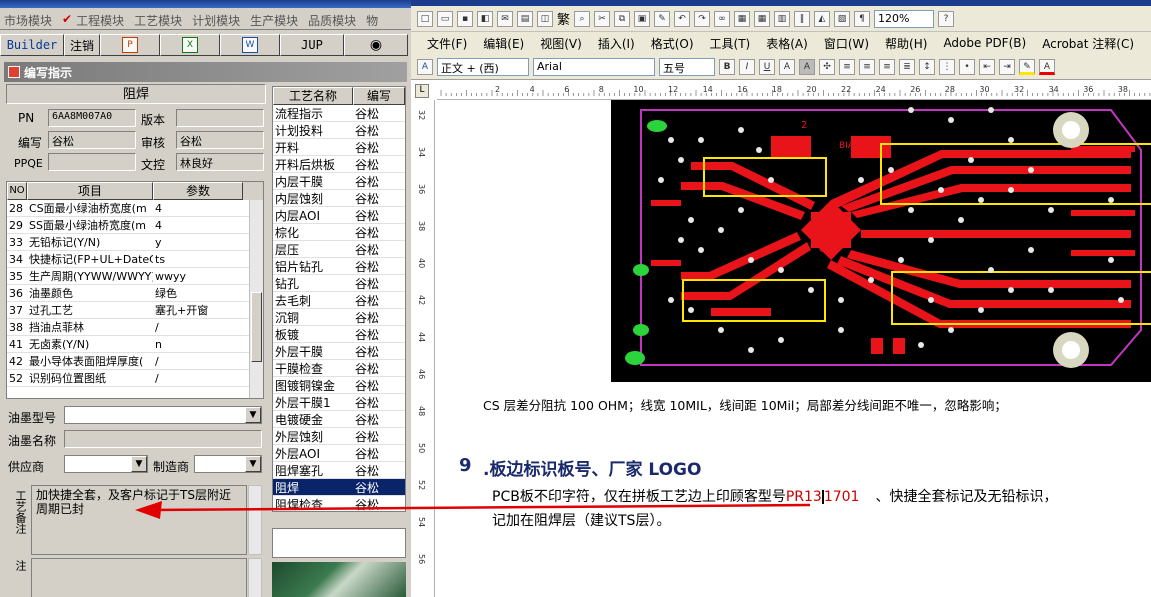 Image resolution: width=1151 pixels, height=597 pixels. Describe the element at coordinates (220, 140) in the screenshot. I see `reviewer-field: 谷松` at that location.